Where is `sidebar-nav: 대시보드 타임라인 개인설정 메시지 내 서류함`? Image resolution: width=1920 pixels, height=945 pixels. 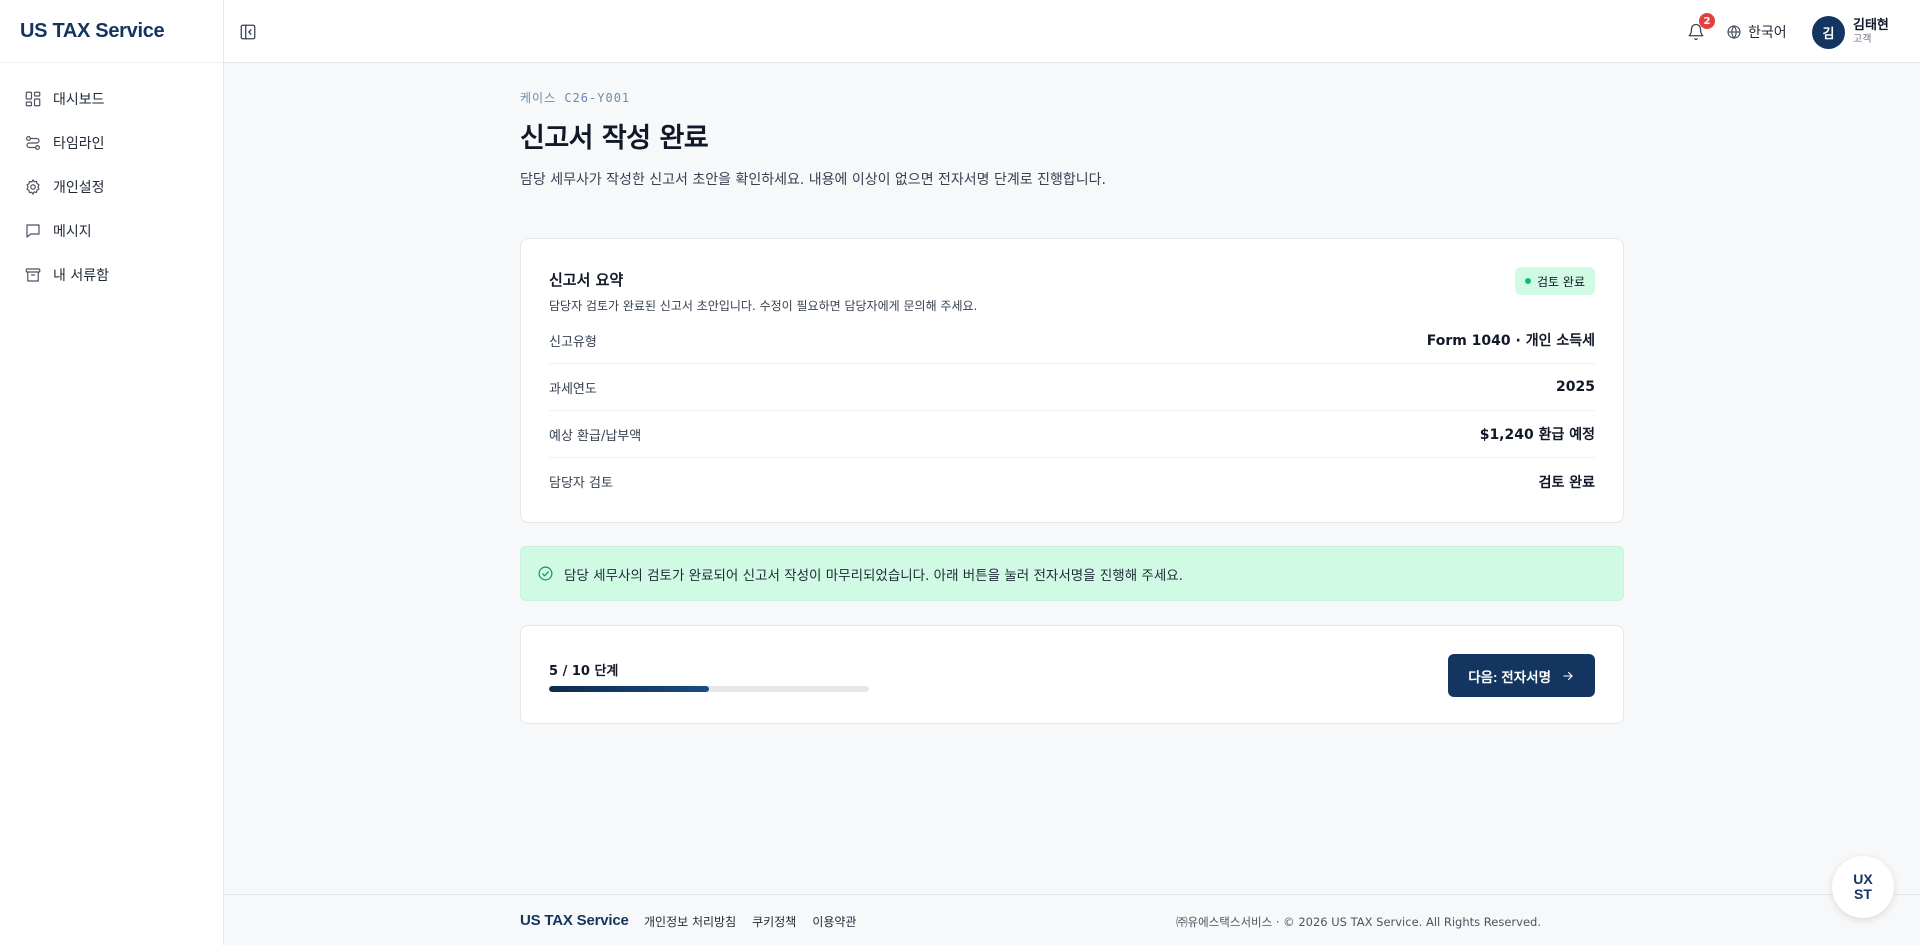
sidebar-nav: 대시보드 타임라인 개인설정 메시지 내 서류함 is located at coordinates (111, 180).